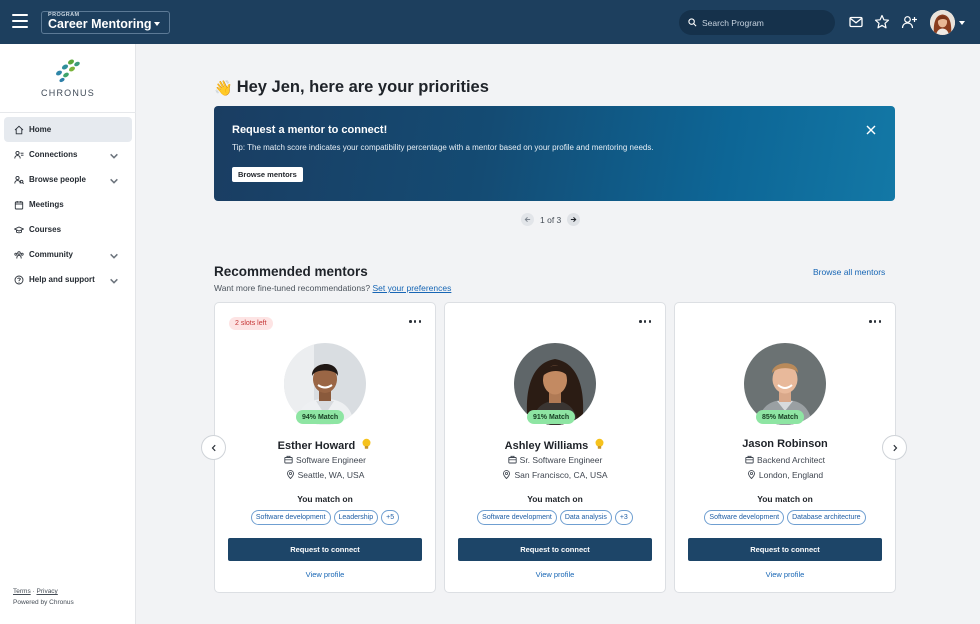 Image resolution: width=980 pixels, height=624 pixels. Describe the element at coordinates (762, 22) in the screenshot. I see `search-input` at that location.